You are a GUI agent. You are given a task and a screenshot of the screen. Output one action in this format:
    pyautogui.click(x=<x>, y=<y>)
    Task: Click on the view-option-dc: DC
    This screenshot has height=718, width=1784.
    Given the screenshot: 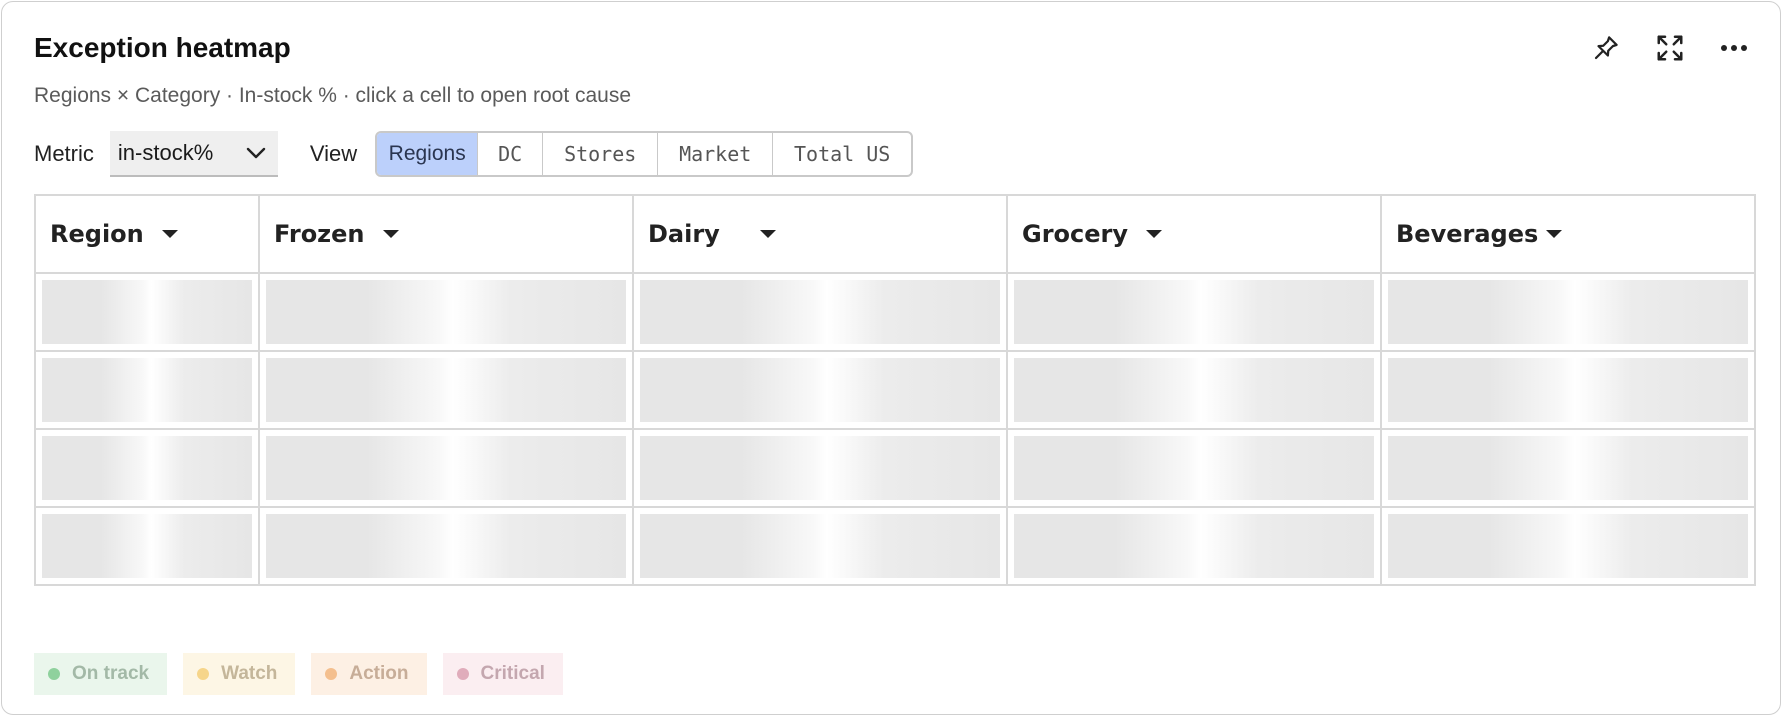 What is the action you would take?
    pyautogui.click(x=511, y=154)
    